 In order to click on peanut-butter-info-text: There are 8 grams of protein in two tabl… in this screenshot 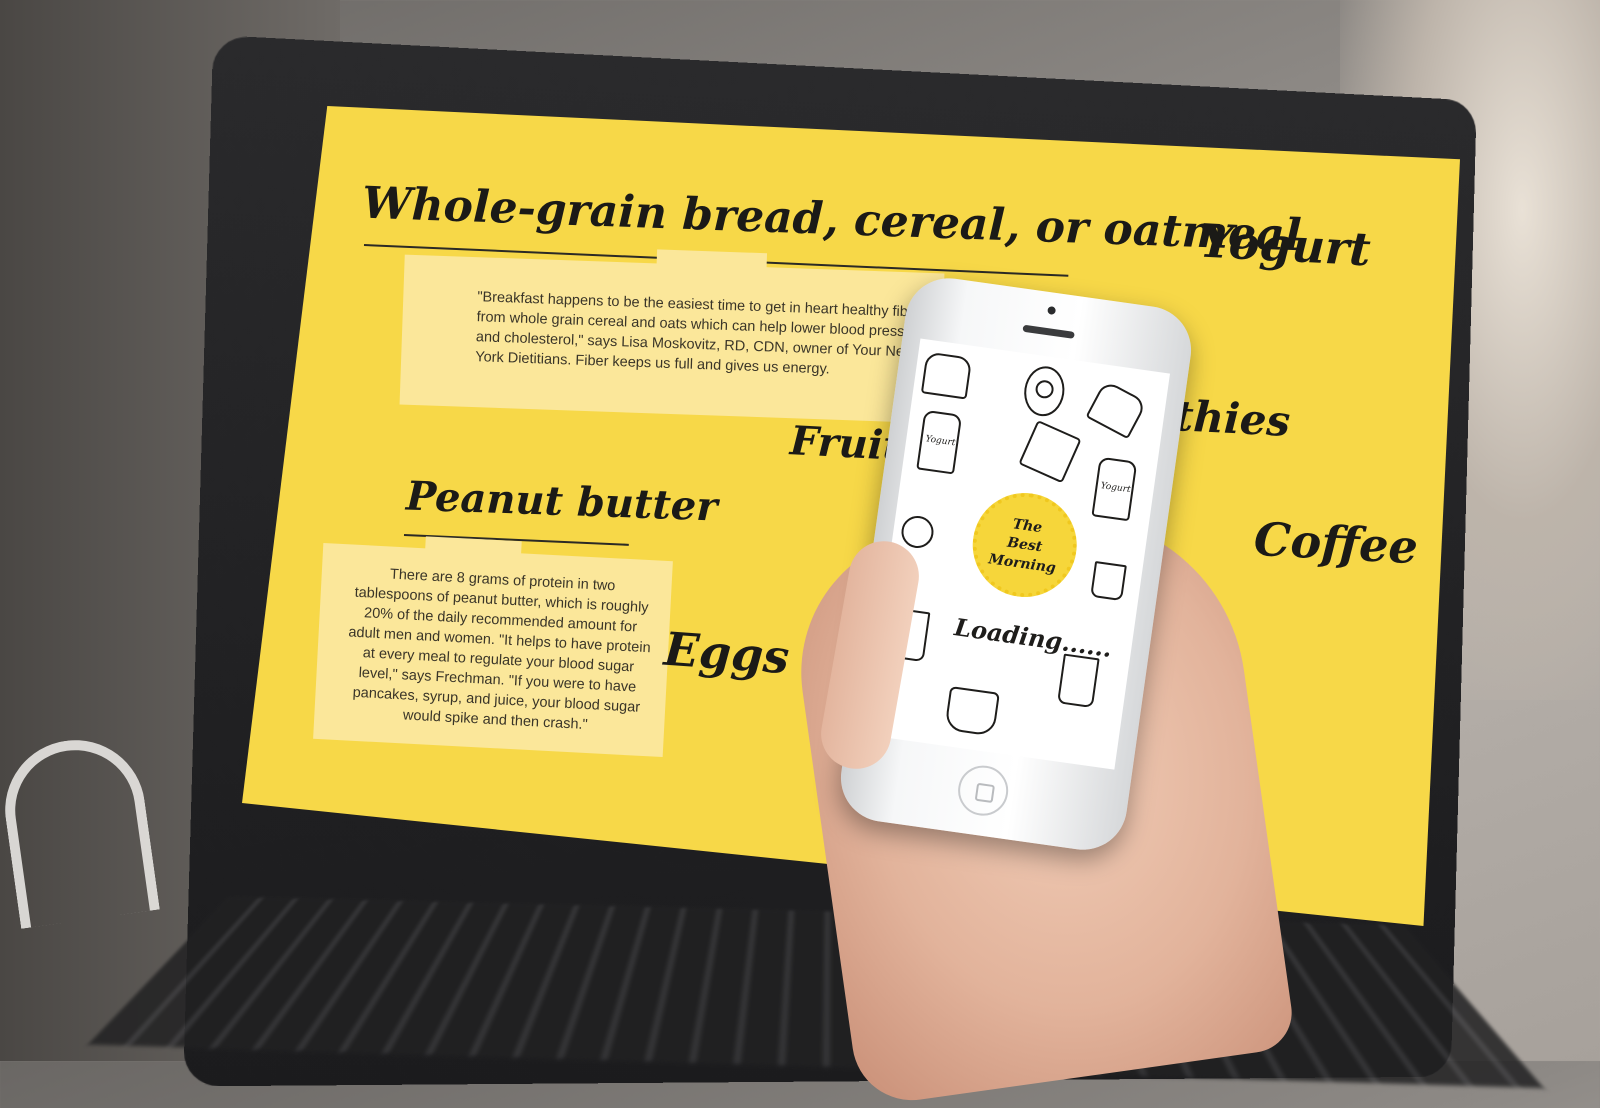, I will do `click(500, 650)`.